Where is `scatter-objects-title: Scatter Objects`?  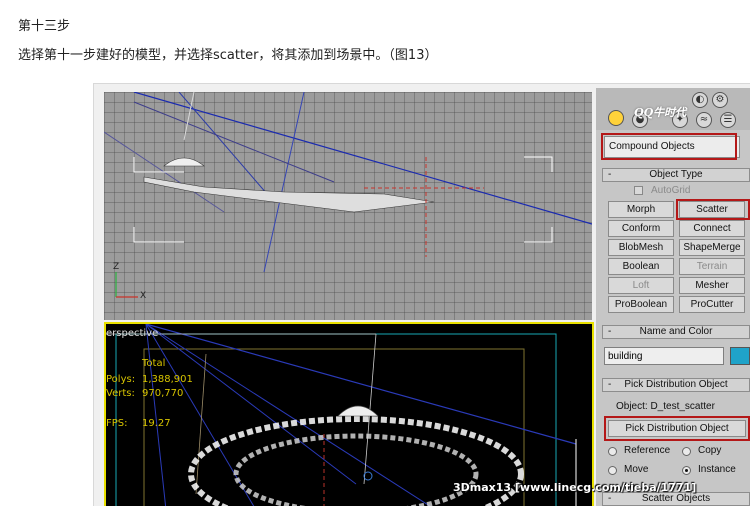
scatter-objects-title: Scatter Objects is located at coordinates (676, 498).